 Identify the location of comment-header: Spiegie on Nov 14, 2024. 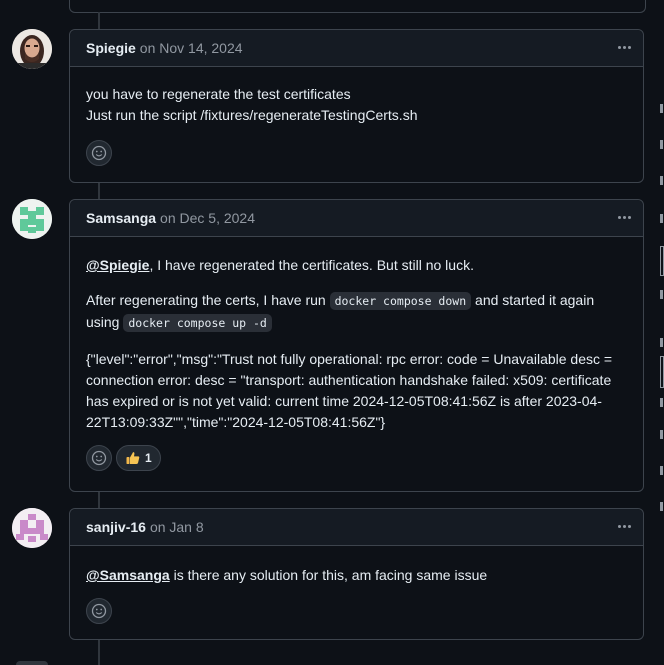
(356, 48).